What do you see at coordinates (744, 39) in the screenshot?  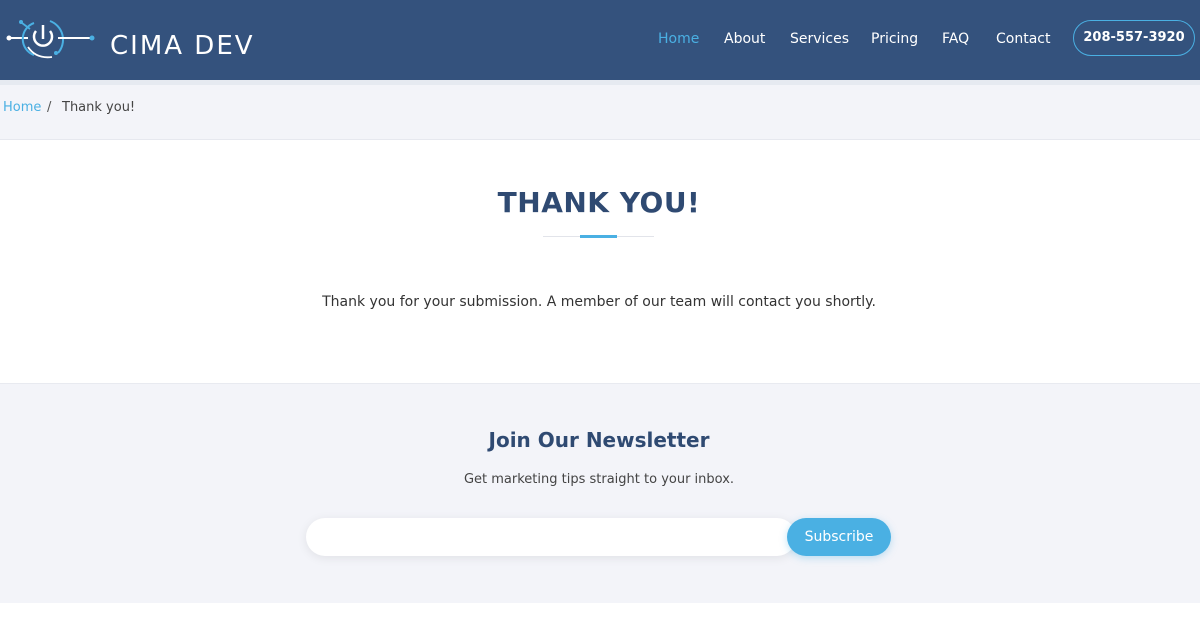 I see `nav-about: About` at bounding box center [744, 39].